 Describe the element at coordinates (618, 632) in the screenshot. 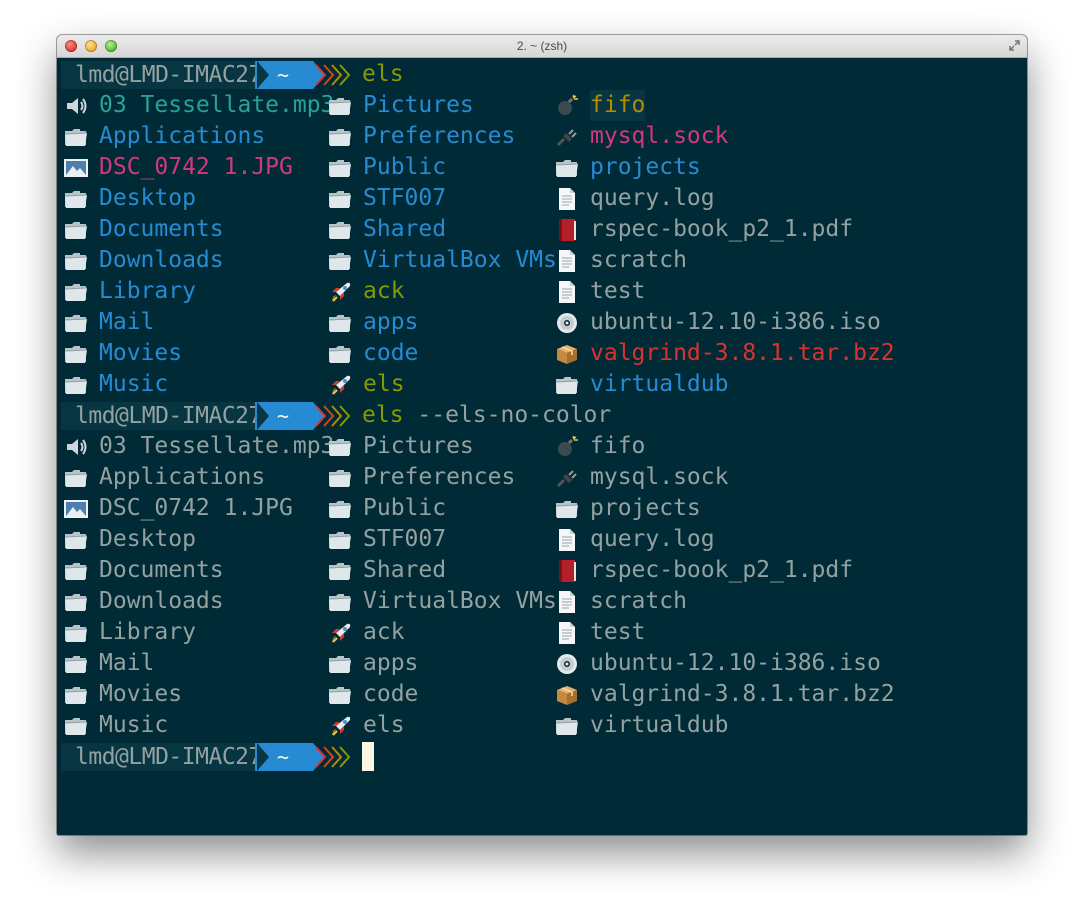

I see `file-name: test` at that location.